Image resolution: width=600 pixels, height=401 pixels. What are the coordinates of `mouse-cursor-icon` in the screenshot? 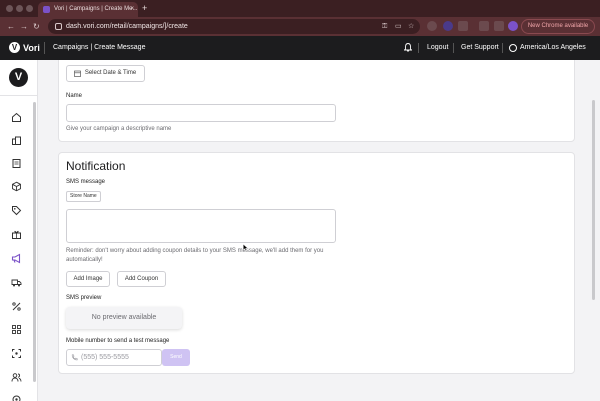 It's located at (245, 247).